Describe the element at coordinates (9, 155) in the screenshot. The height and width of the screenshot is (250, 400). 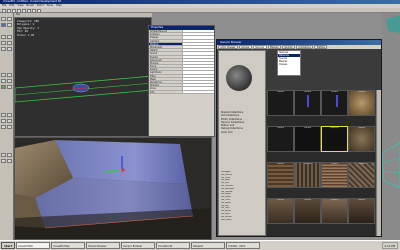
I see `matinee-icon` at that location.